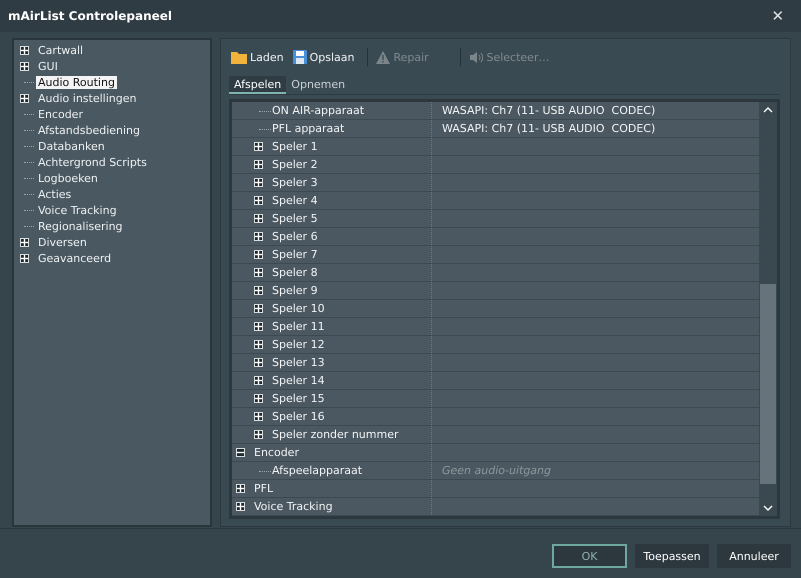  Describe the element at coordinates (298, 362) in the screenshot. I see `property-name: Speler 13` at that location.